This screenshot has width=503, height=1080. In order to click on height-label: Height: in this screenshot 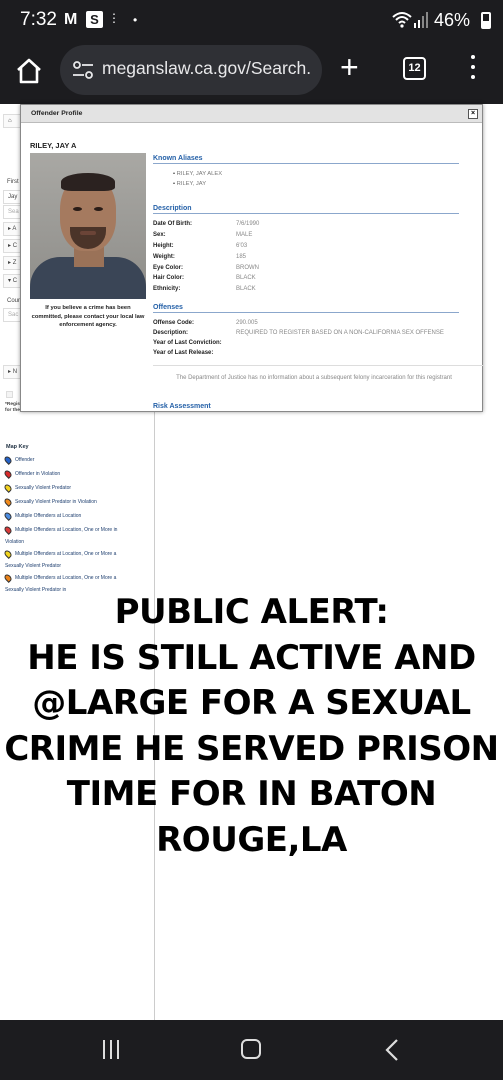, I will do `click(163, 246)`.